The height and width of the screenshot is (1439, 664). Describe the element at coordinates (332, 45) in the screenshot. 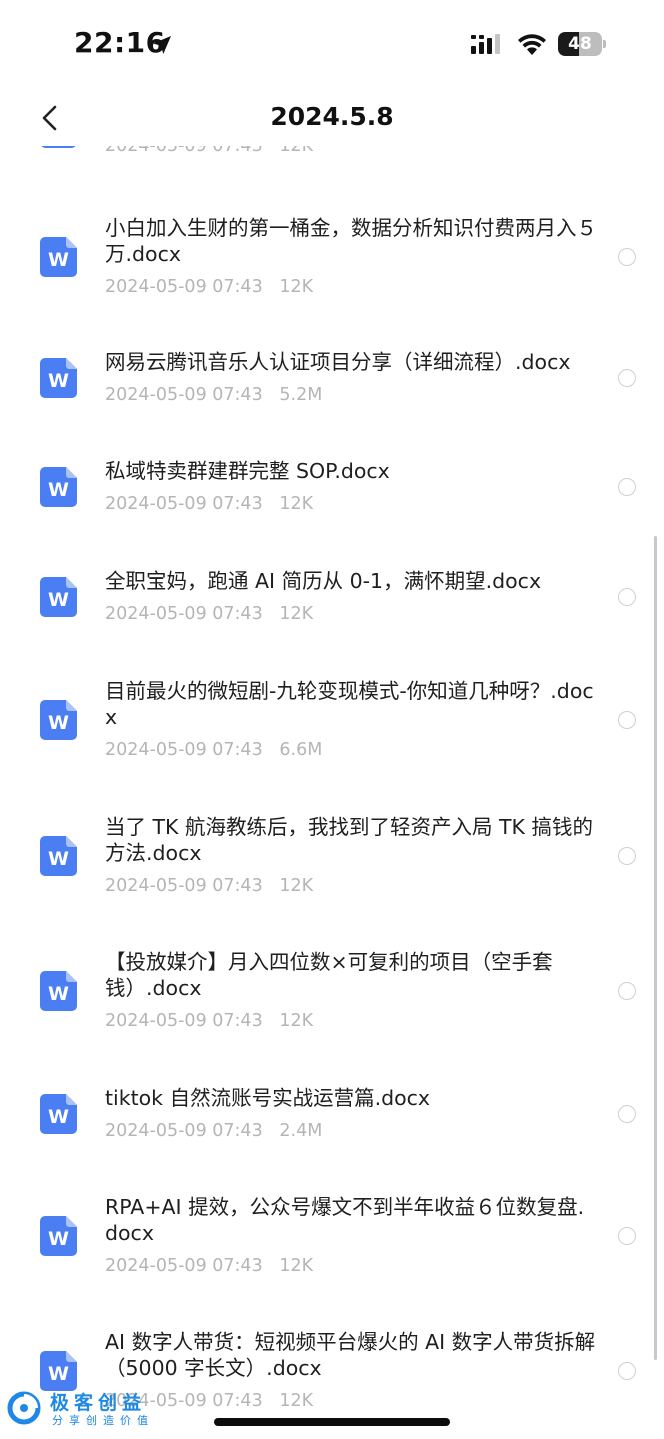

I see `status-bar: 22:16 48` at that location.